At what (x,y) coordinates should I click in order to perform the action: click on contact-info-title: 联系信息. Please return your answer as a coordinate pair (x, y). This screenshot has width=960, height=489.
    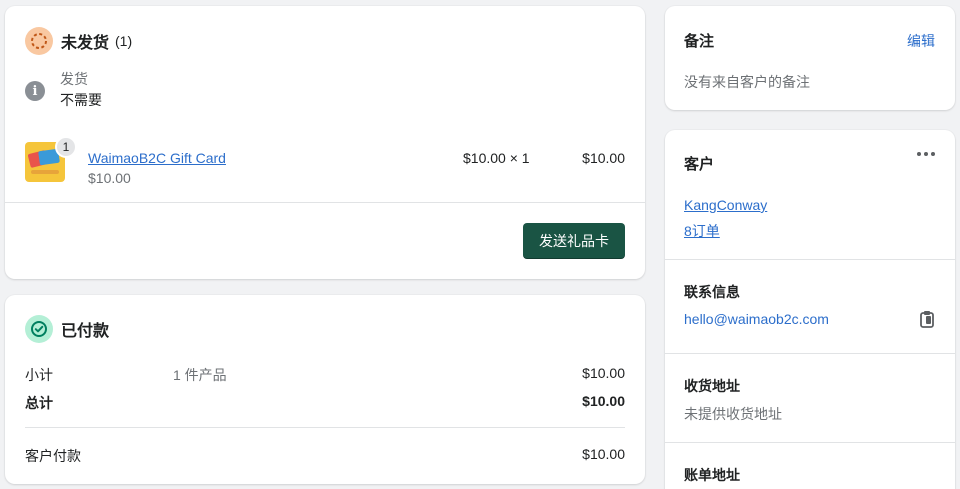
    Looking at the image, I should click on (712, 292).